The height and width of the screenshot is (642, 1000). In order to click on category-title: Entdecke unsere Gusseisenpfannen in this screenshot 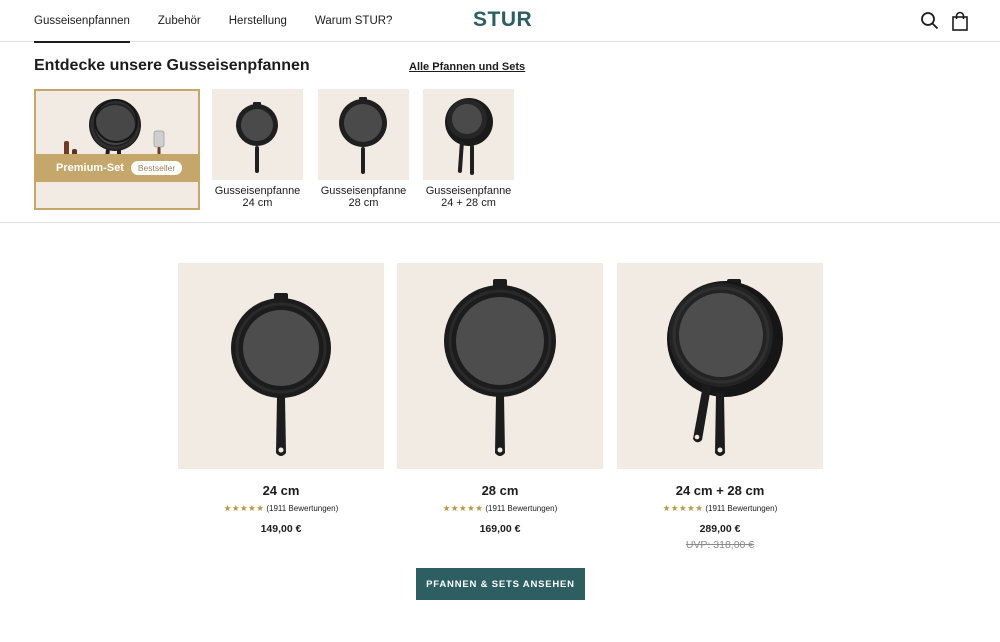, I will do `click(172, 65)`.